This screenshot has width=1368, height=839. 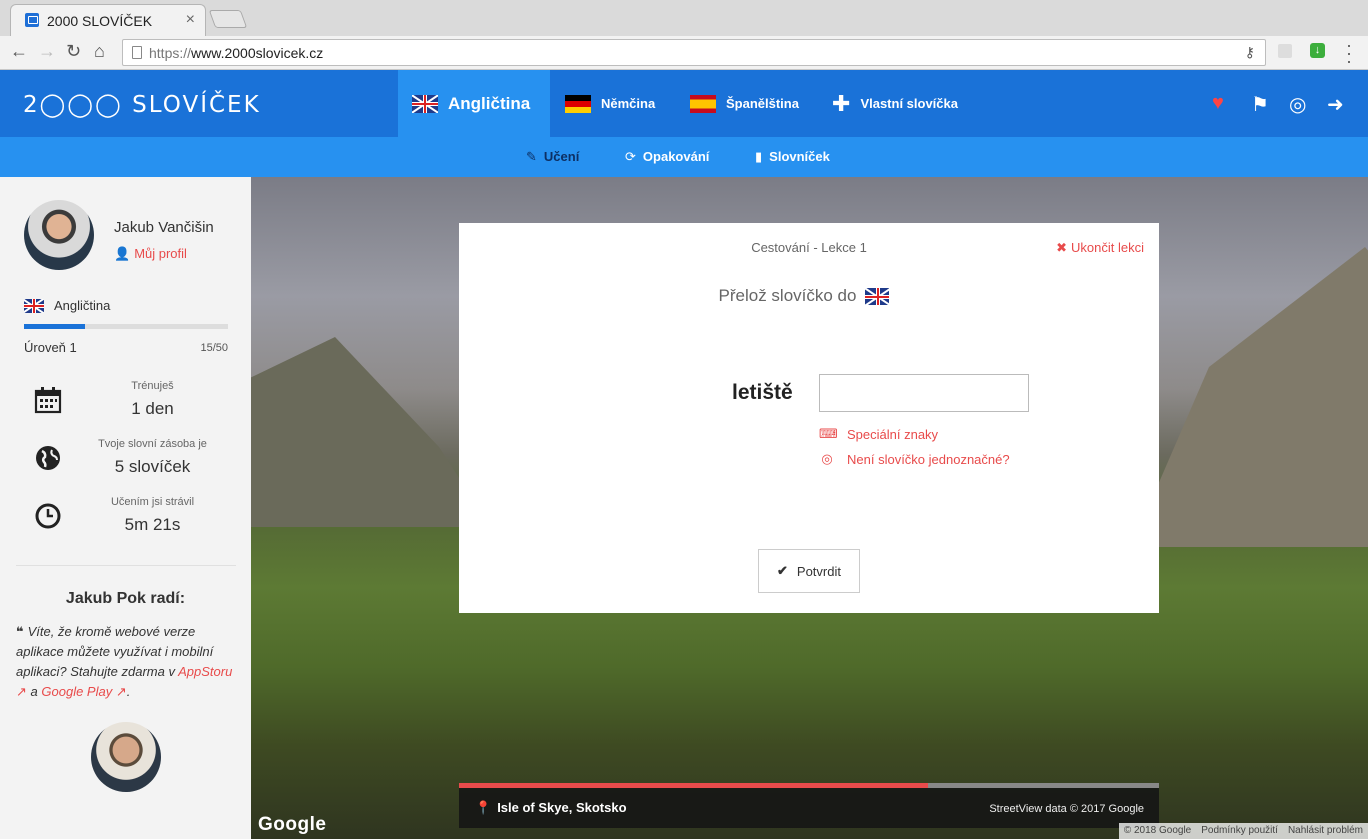 What do you see at coordinates (562, 807) in the screenshot?
I see `location-label: Isle of Skye, Skotsko` at bounding box center [562, 807].